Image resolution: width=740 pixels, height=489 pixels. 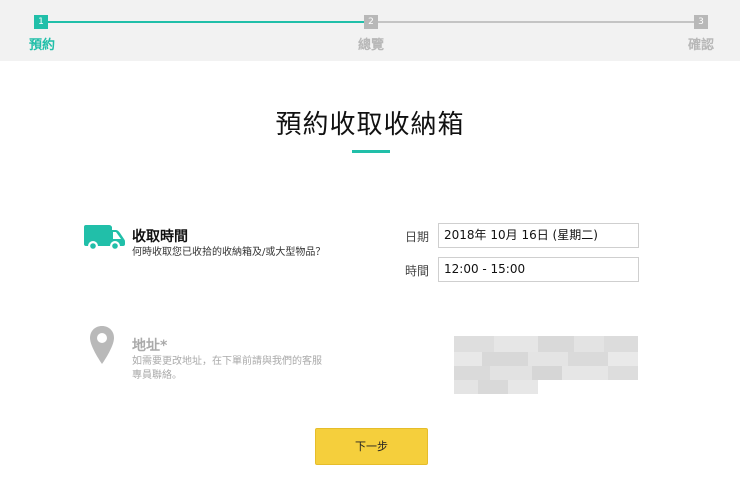 I want to click on pickup-time-title: 收取時間, so click(x=160, y=237).